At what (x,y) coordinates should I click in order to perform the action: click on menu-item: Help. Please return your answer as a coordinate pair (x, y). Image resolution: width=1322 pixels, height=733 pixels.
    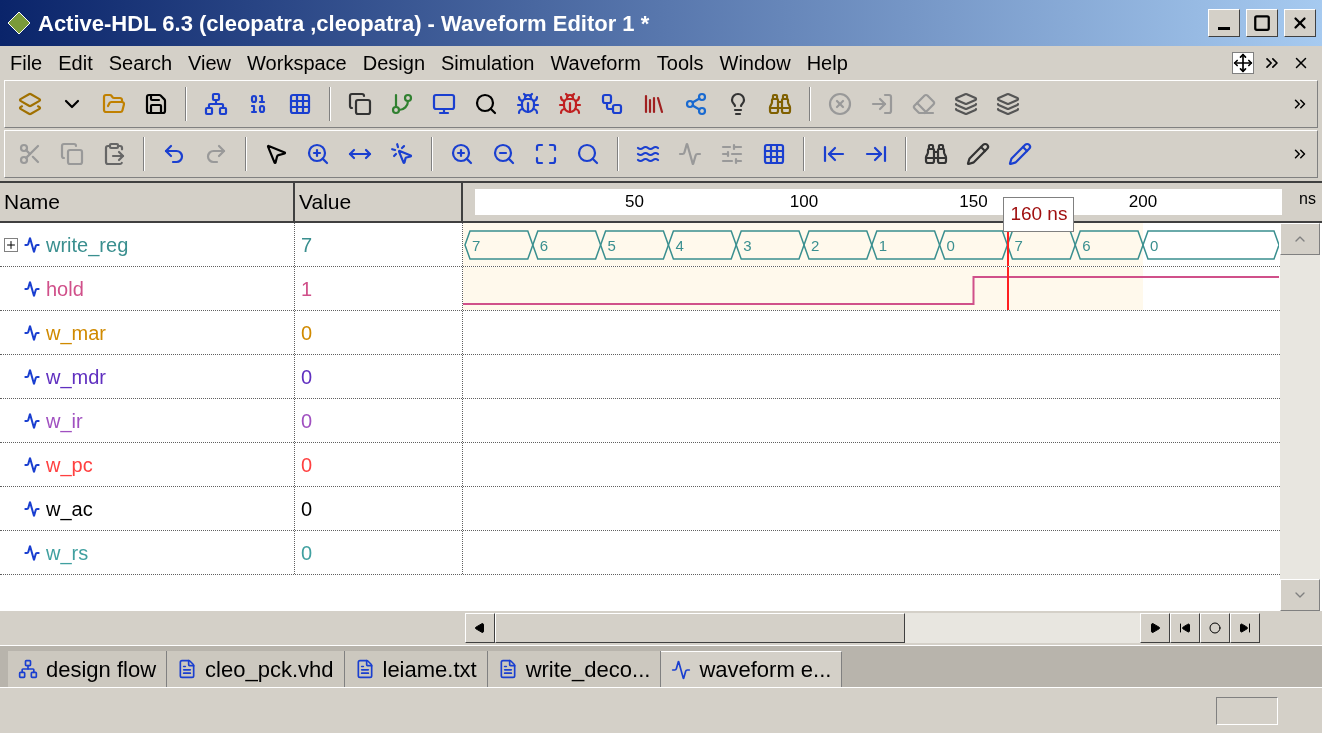
    Looking at the image, I should click on (827, 63).